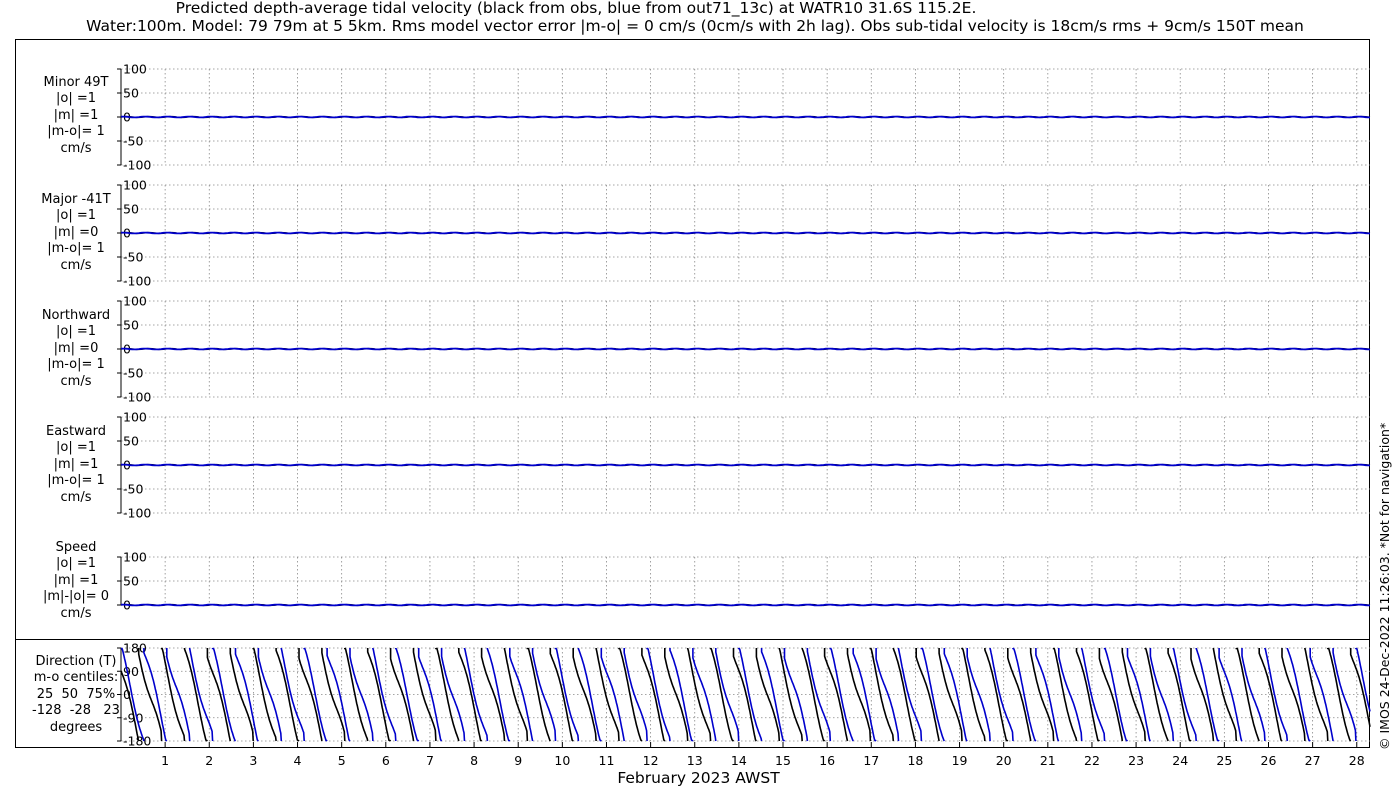 The width and height of the screenshot is (1400, 800). Describe the element at coordinates (744, 581) in the screenshot. I see `panel-speed: 100500` at that location.